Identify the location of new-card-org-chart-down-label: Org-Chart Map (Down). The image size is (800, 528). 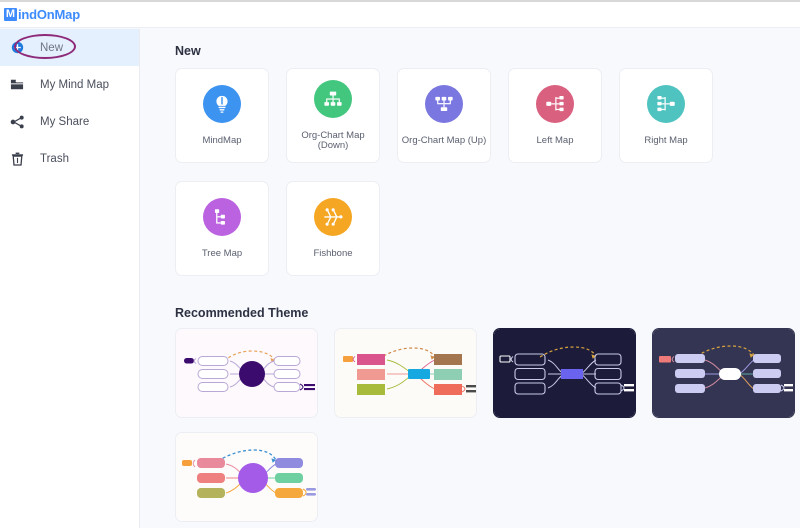
(333, 140).